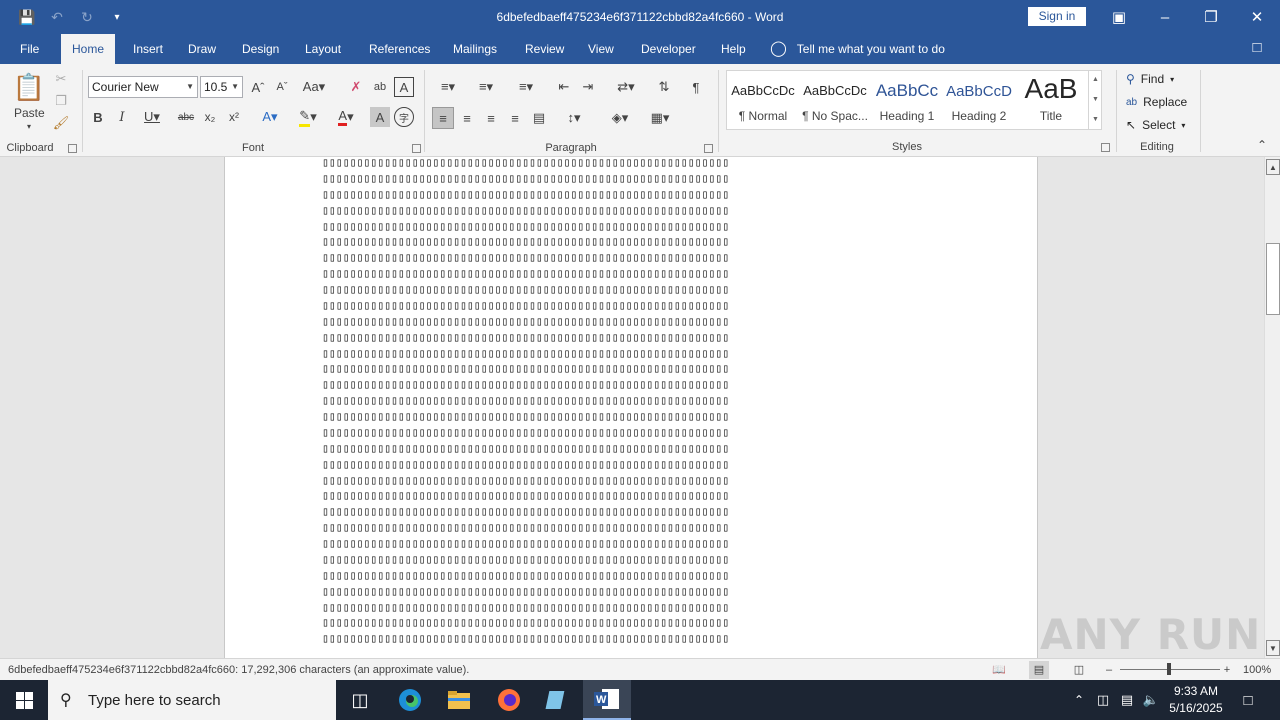 This screenshot has width=1280, height=720. What do you see at coordinates (1151, 700) in the screenshot?
I see `volume-icon: 🔈` at bounding box center [1151, 700].